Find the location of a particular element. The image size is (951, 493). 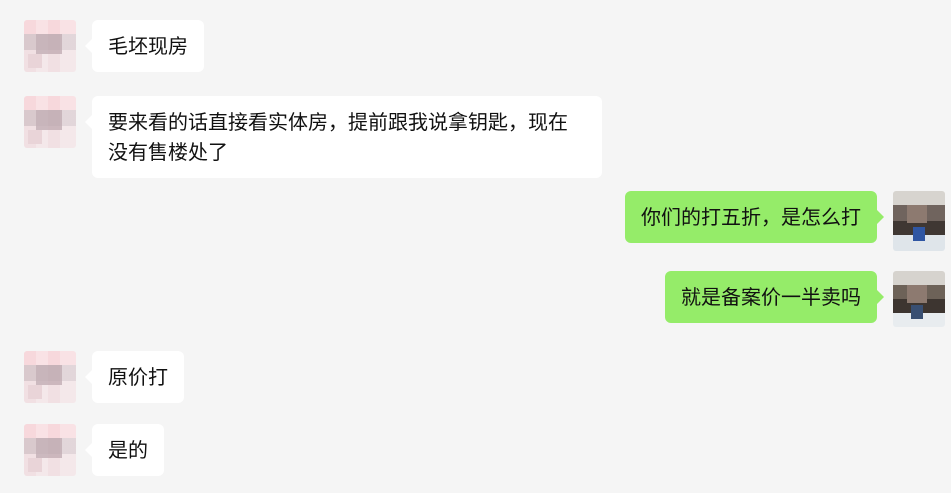

chat-message: 原价打 is located at coordinates (104, 377).